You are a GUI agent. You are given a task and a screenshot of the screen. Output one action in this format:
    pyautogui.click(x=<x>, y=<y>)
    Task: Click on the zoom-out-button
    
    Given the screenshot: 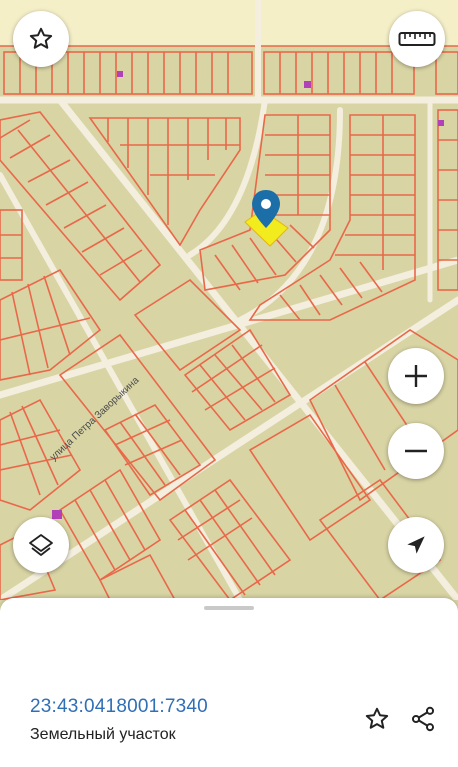 What is the action you would take?
    pyautogui.click(x=416, y=451)
    